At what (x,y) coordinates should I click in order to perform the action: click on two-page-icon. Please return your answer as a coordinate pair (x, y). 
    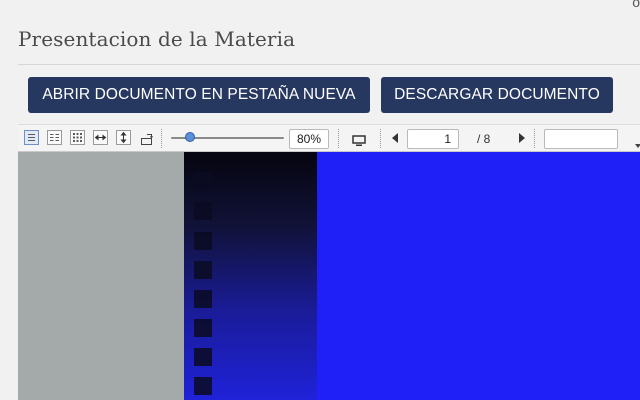
    Looking at the image, I should click on (54, 137).